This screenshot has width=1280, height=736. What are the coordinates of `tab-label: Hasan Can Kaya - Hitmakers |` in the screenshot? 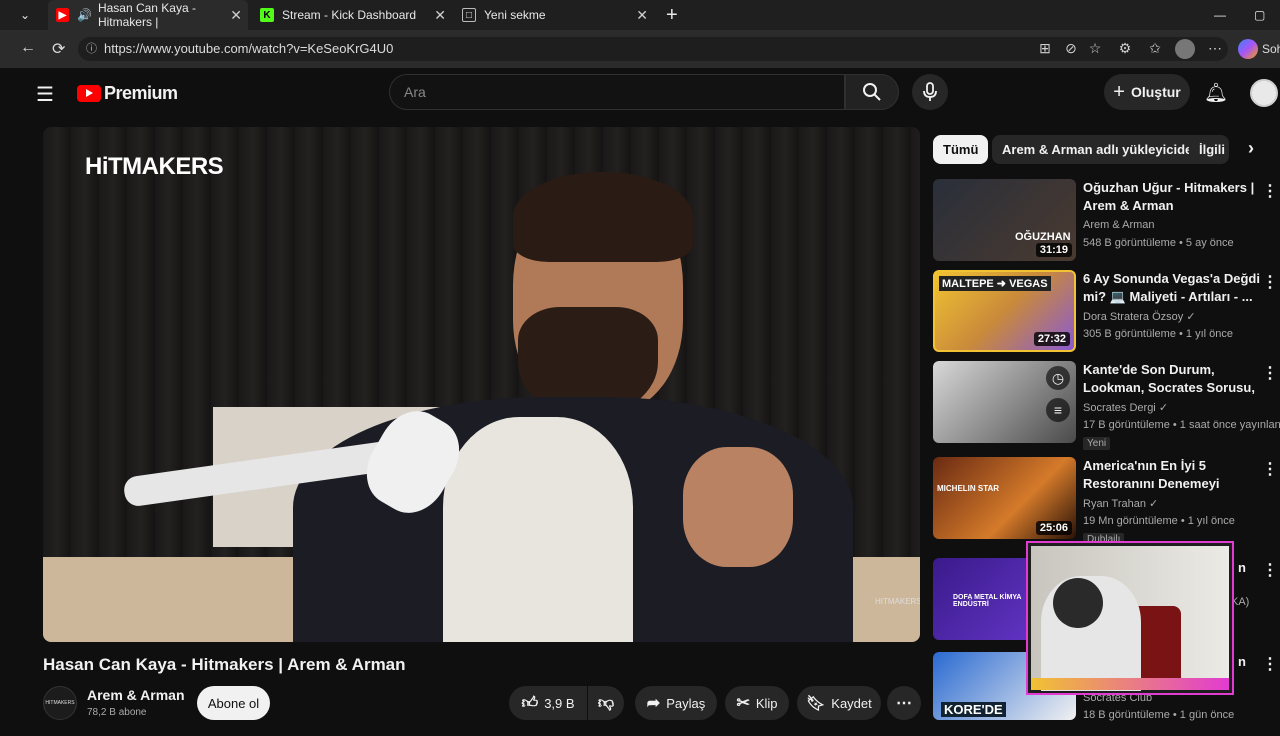 It's located at (146, 15).